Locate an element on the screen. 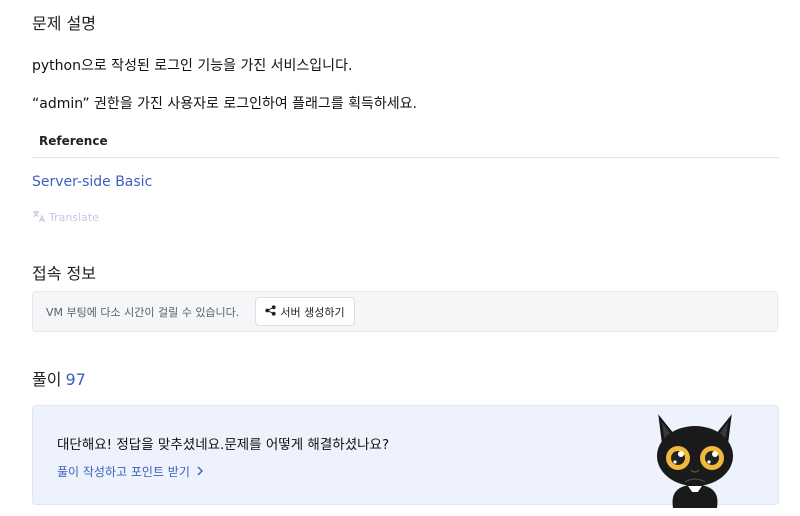  solves-heading: 풀이 97 is located at coordinates (59, 378).